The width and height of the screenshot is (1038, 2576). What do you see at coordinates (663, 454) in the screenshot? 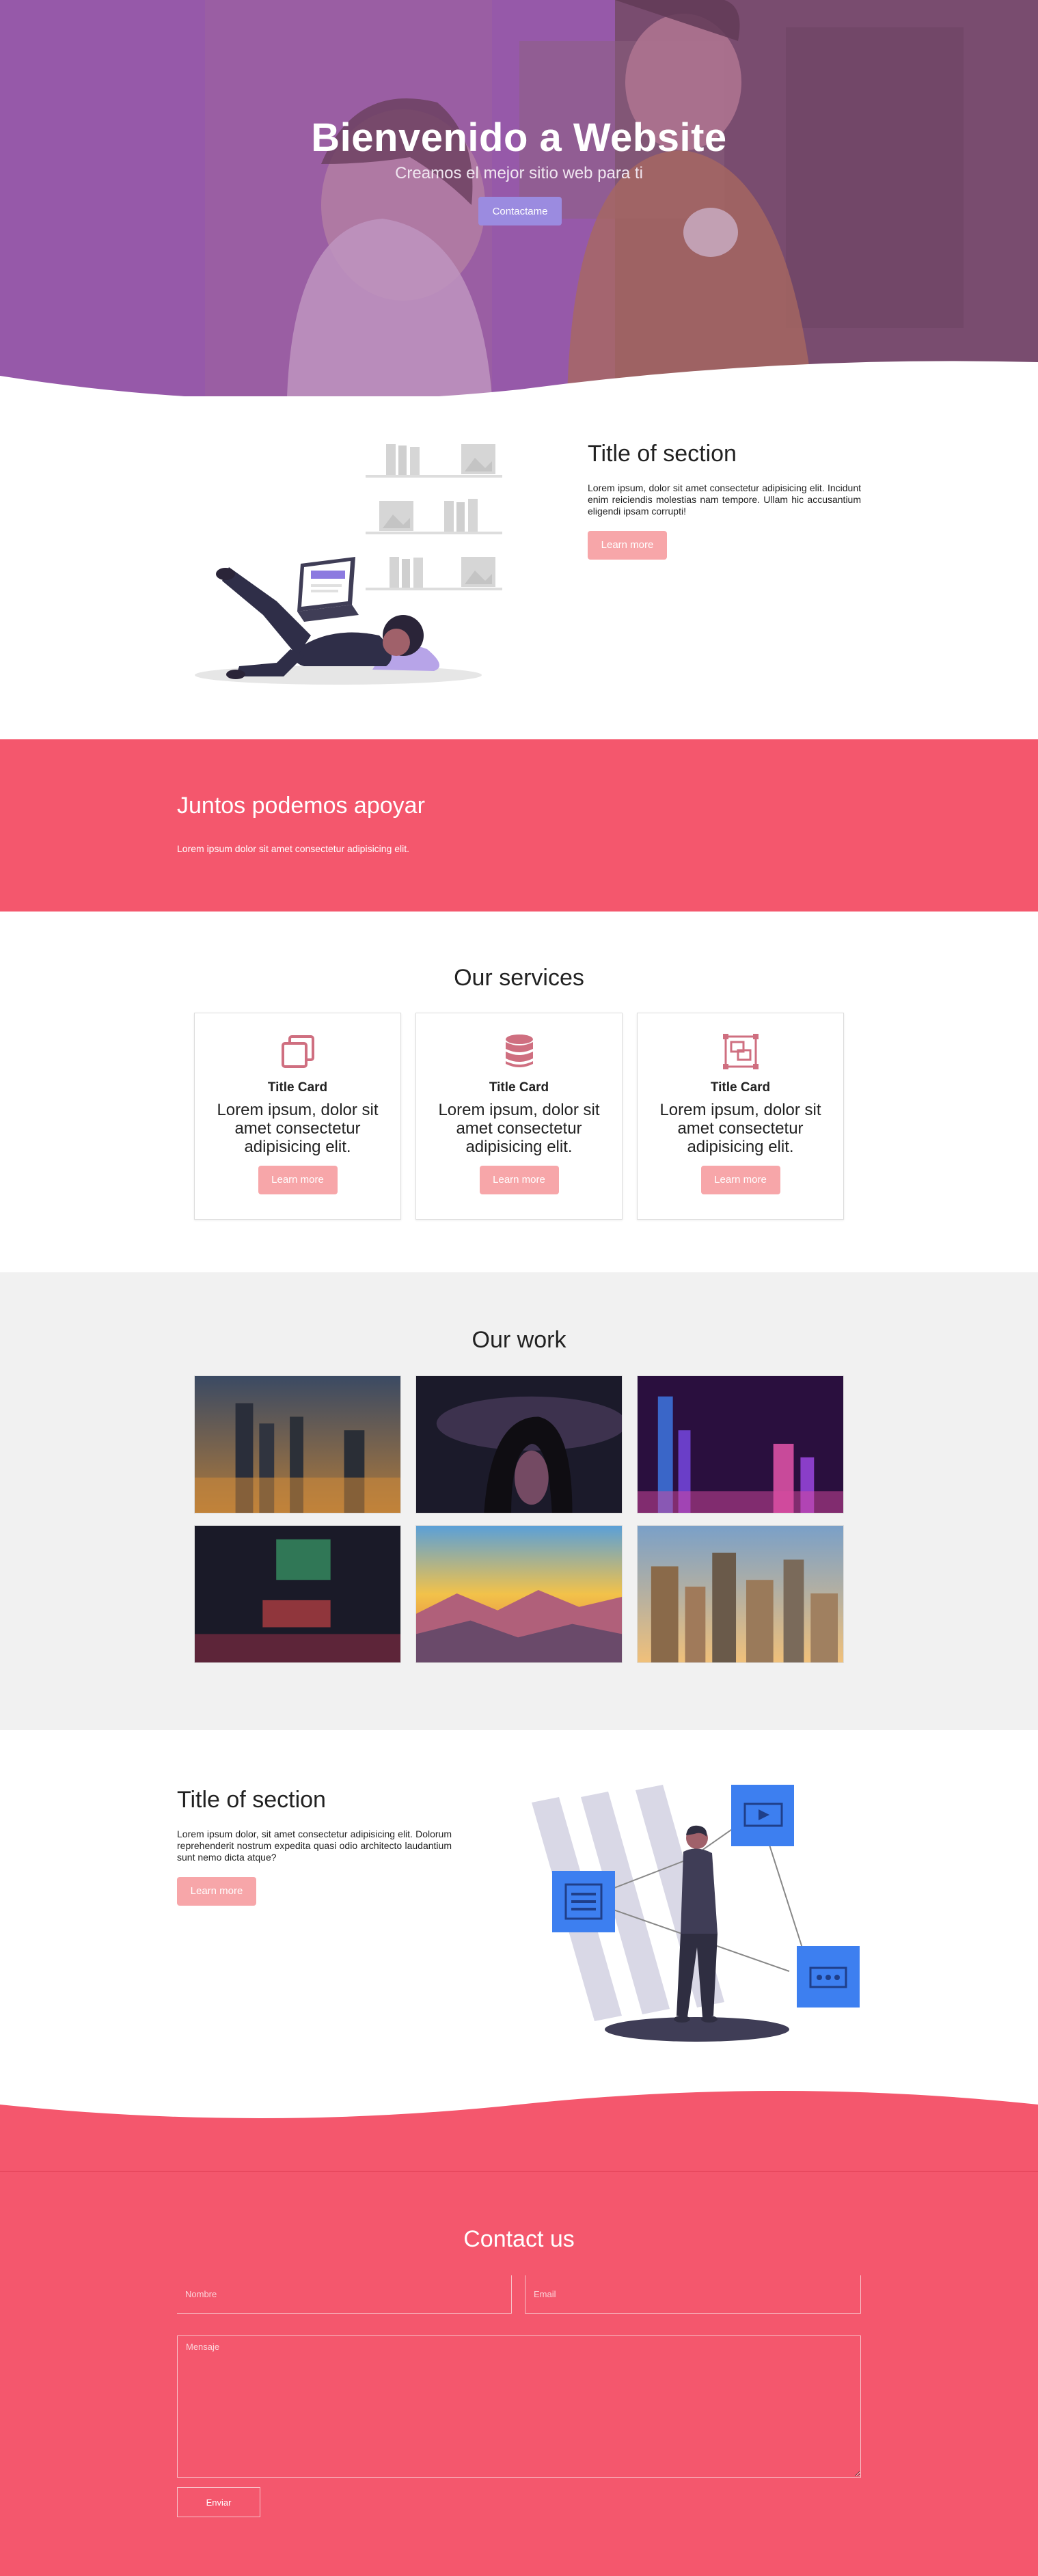
I see `section1-title: Title of section` at bounding box center [663, 454].